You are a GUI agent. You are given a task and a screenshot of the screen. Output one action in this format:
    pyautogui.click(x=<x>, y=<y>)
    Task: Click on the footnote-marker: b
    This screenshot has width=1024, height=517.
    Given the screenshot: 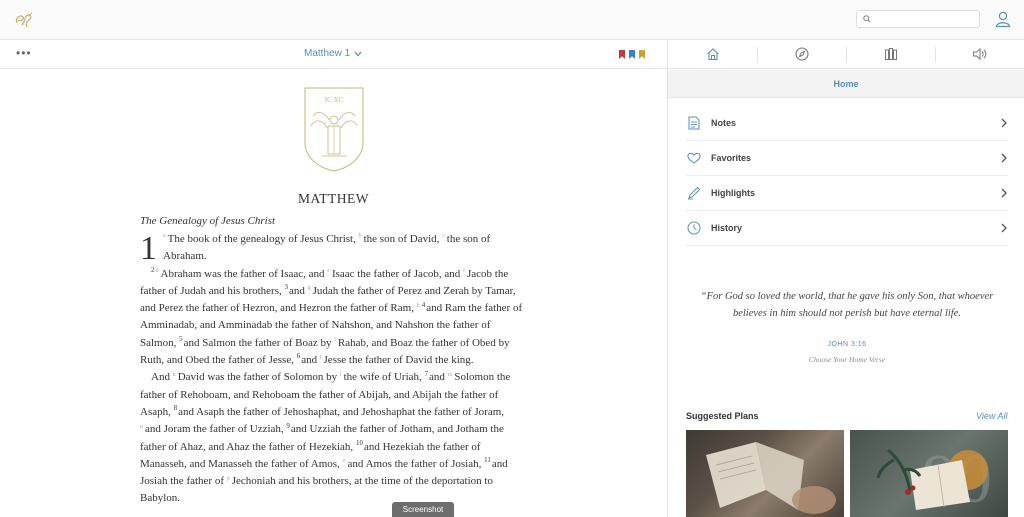 What is the action you would take?
    pyautogui.click(x=360, y=236)
    